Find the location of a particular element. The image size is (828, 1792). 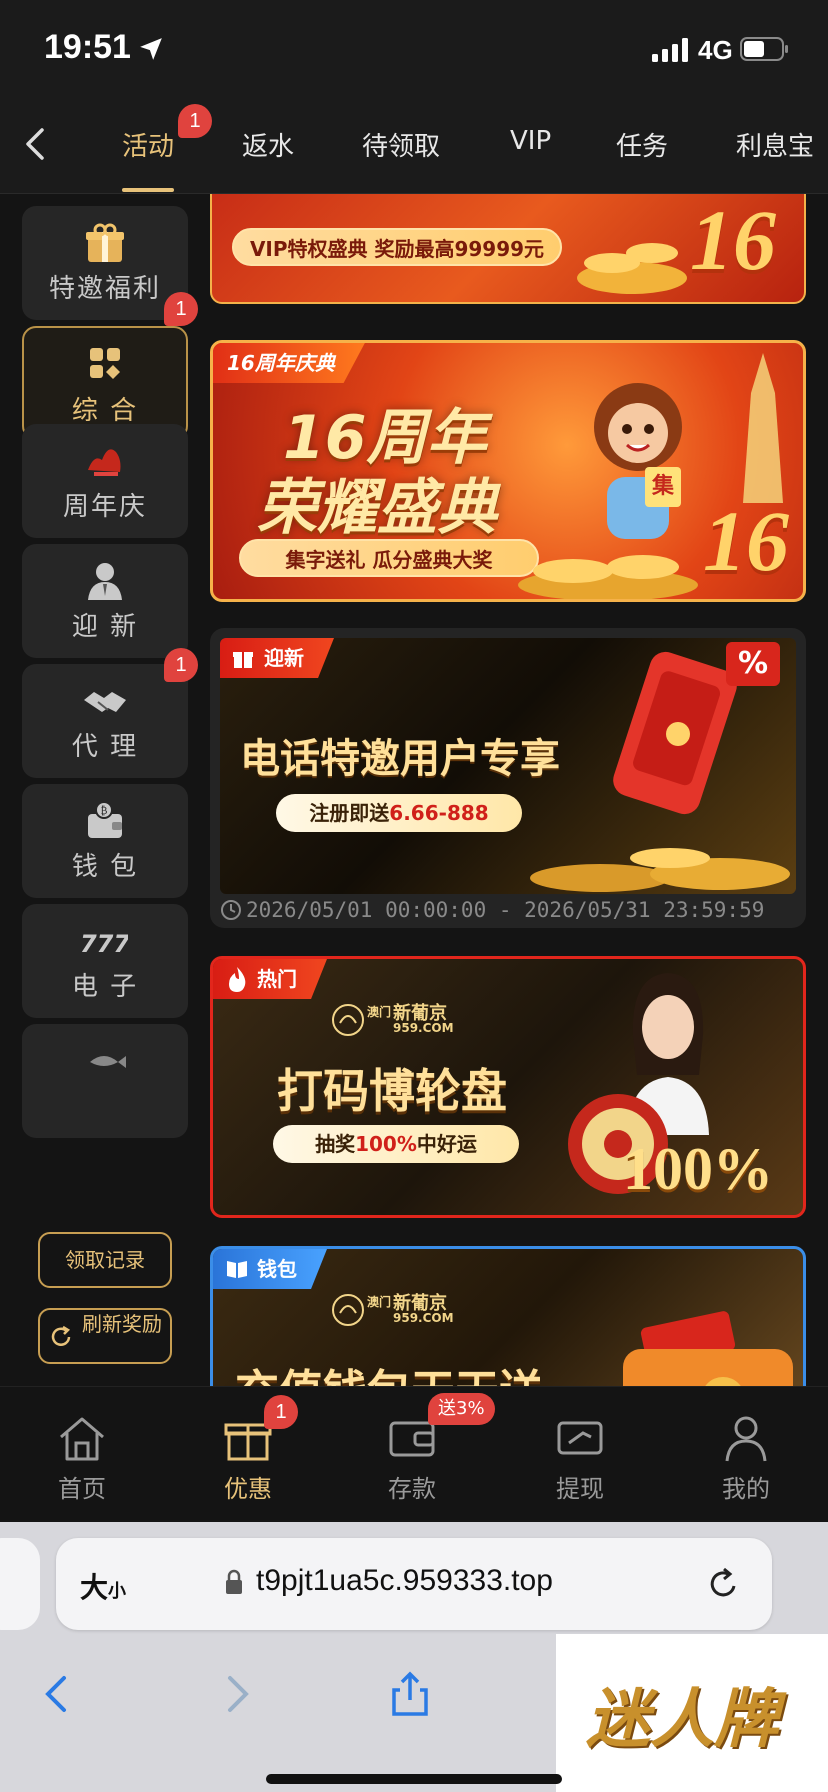

status-bar: 19:51 4G is located at coordinates (414, 50).